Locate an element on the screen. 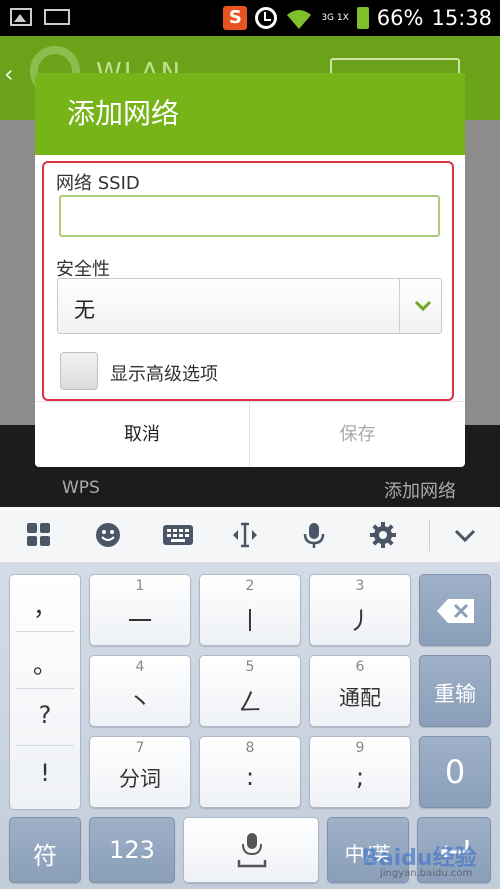 This screenshot has height=889, width=500. key-1: 1 一 is located at coordinates (140, 610).